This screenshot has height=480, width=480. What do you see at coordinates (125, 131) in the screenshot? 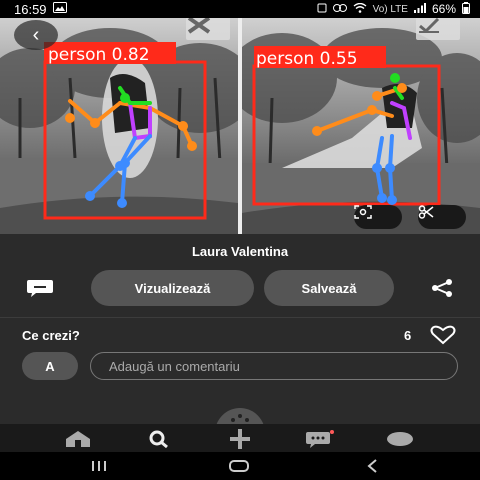
I see `detection-overlay-left: person 0.82` at bounding box center [125, 131].